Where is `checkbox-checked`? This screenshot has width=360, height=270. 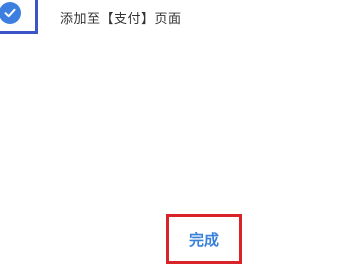 checkbox-checked is located at coordinates (10, 13).